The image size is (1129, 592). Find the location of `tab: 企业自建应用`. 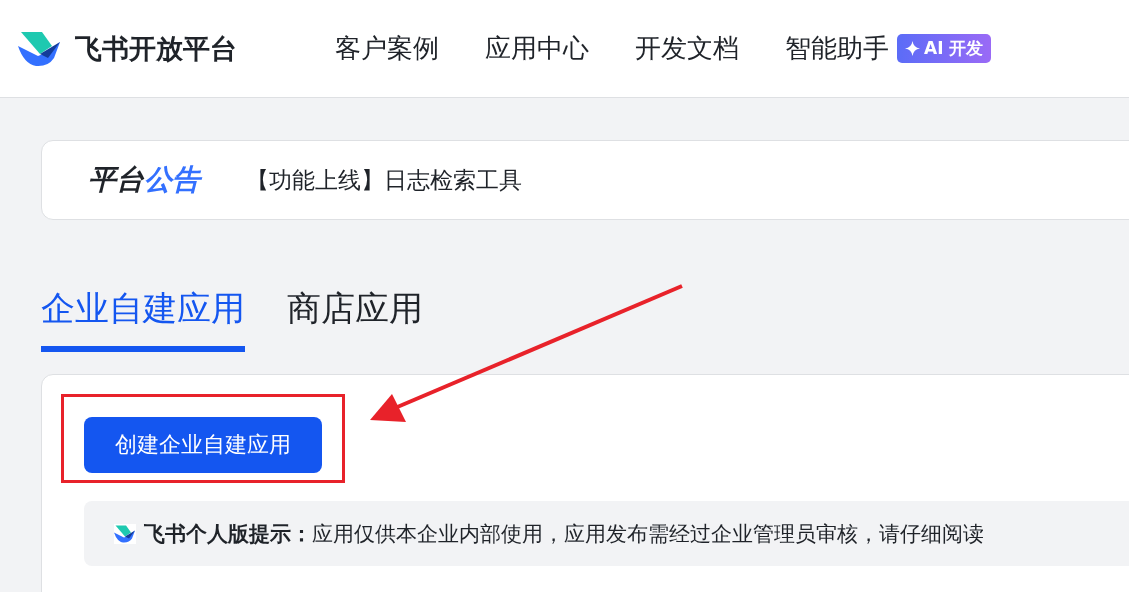

tab: 企业自建应用 is located at coordinates (143, 319).